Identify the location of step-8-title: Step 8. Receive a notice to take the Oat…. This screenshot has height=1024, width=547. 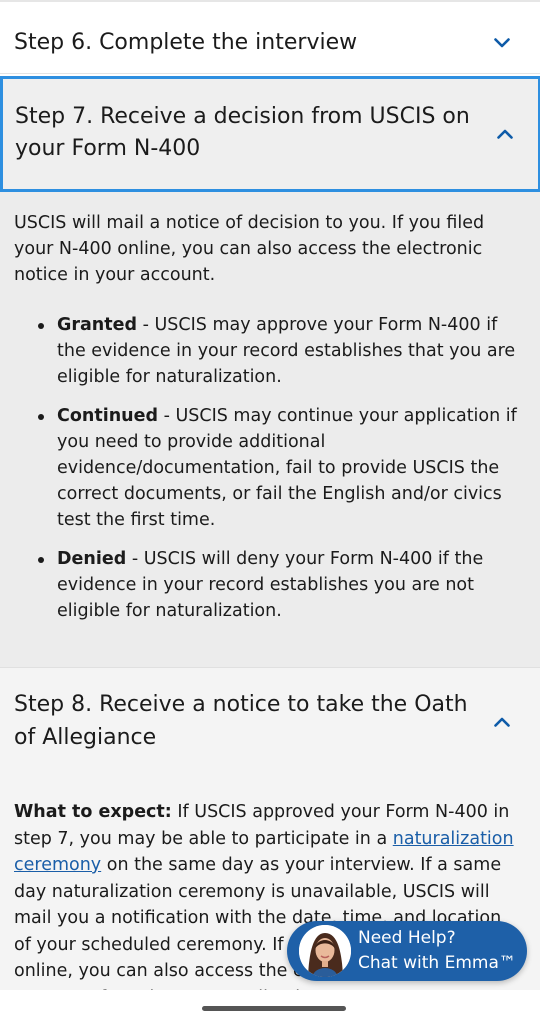
(241, 721).